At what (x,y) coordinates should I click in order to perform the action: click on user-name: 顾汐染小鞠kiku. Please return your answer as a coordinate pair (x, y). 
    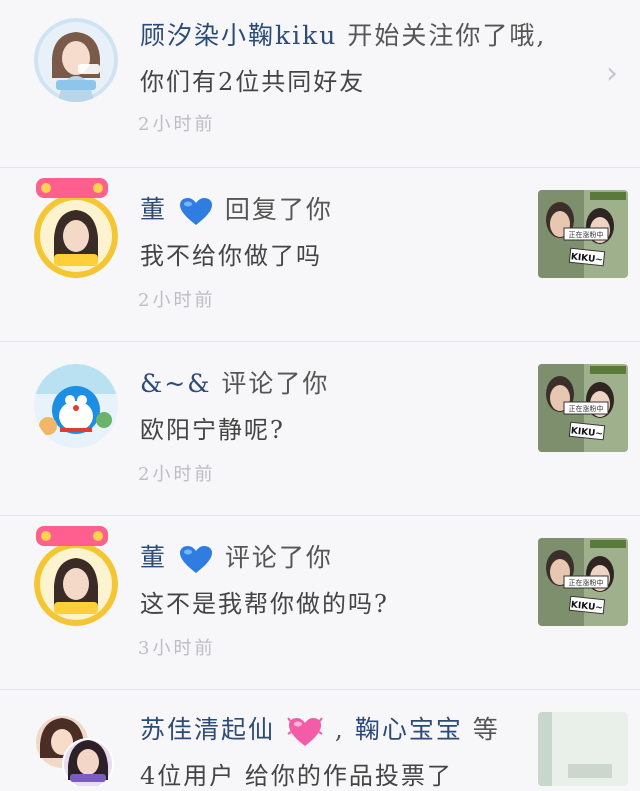
    Looking at the image, I should click on (238, 35).